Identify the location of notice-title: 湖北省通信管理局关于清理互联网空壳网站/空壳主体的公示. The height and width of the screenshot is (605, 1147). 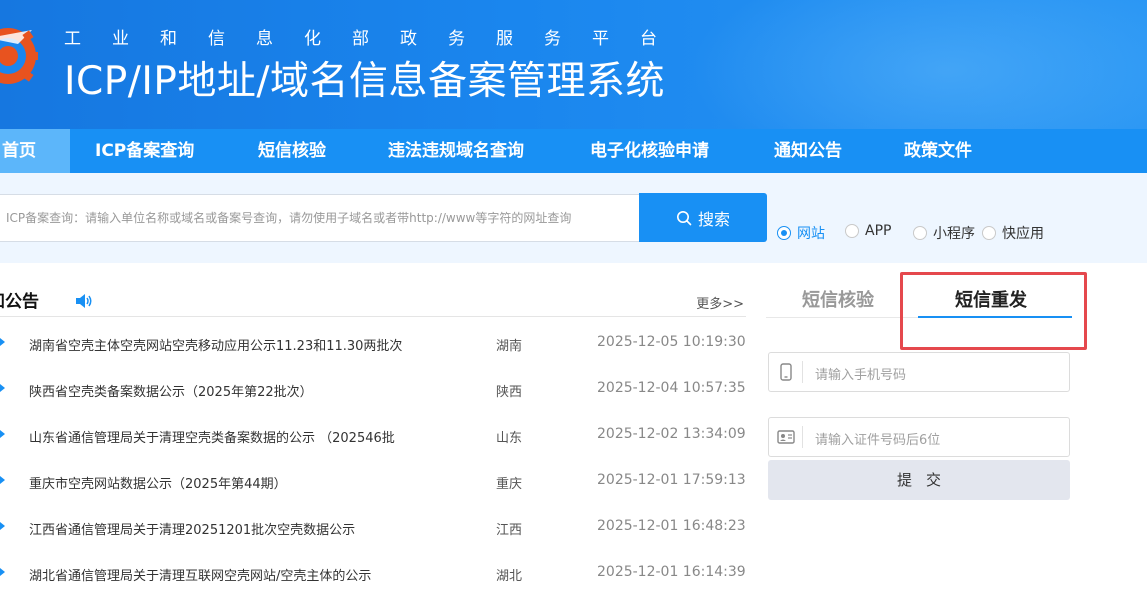
(200, 574).